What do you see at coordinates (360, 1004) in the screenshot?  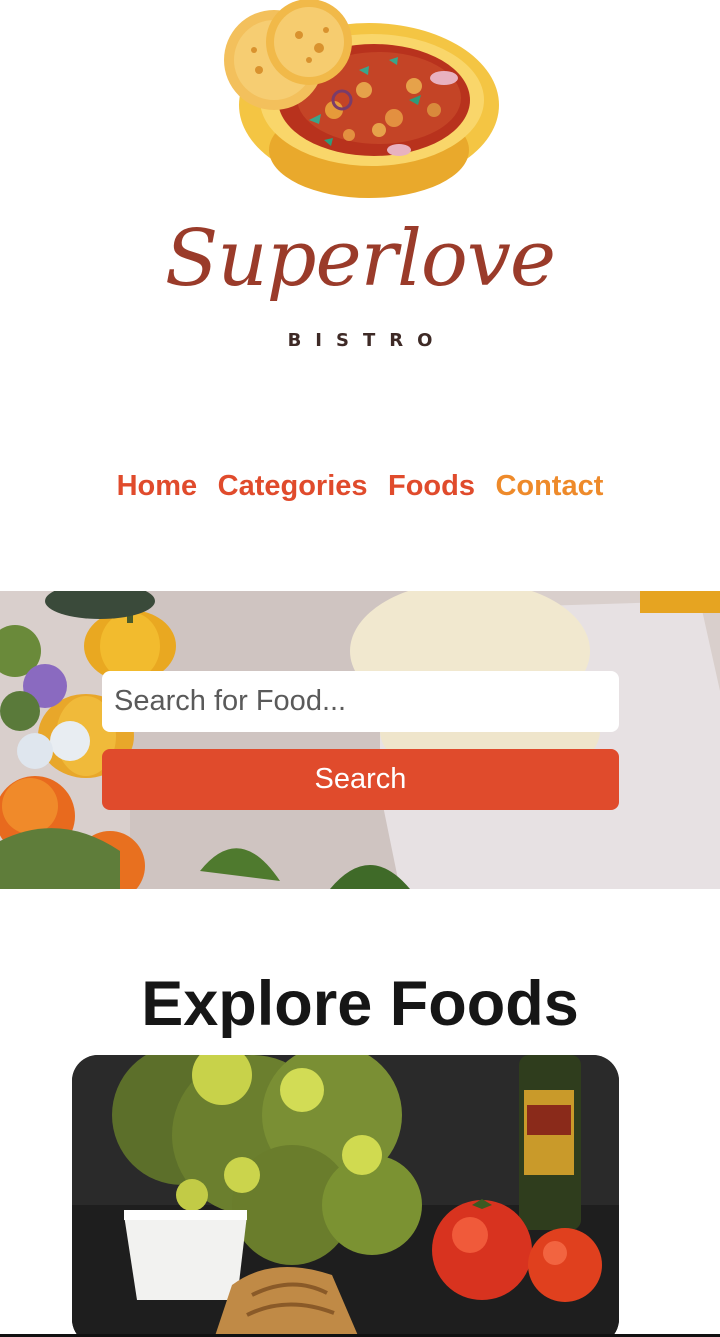 I see `explore-foods-heading: Explore Foods` at bounding box center [360, 1004].